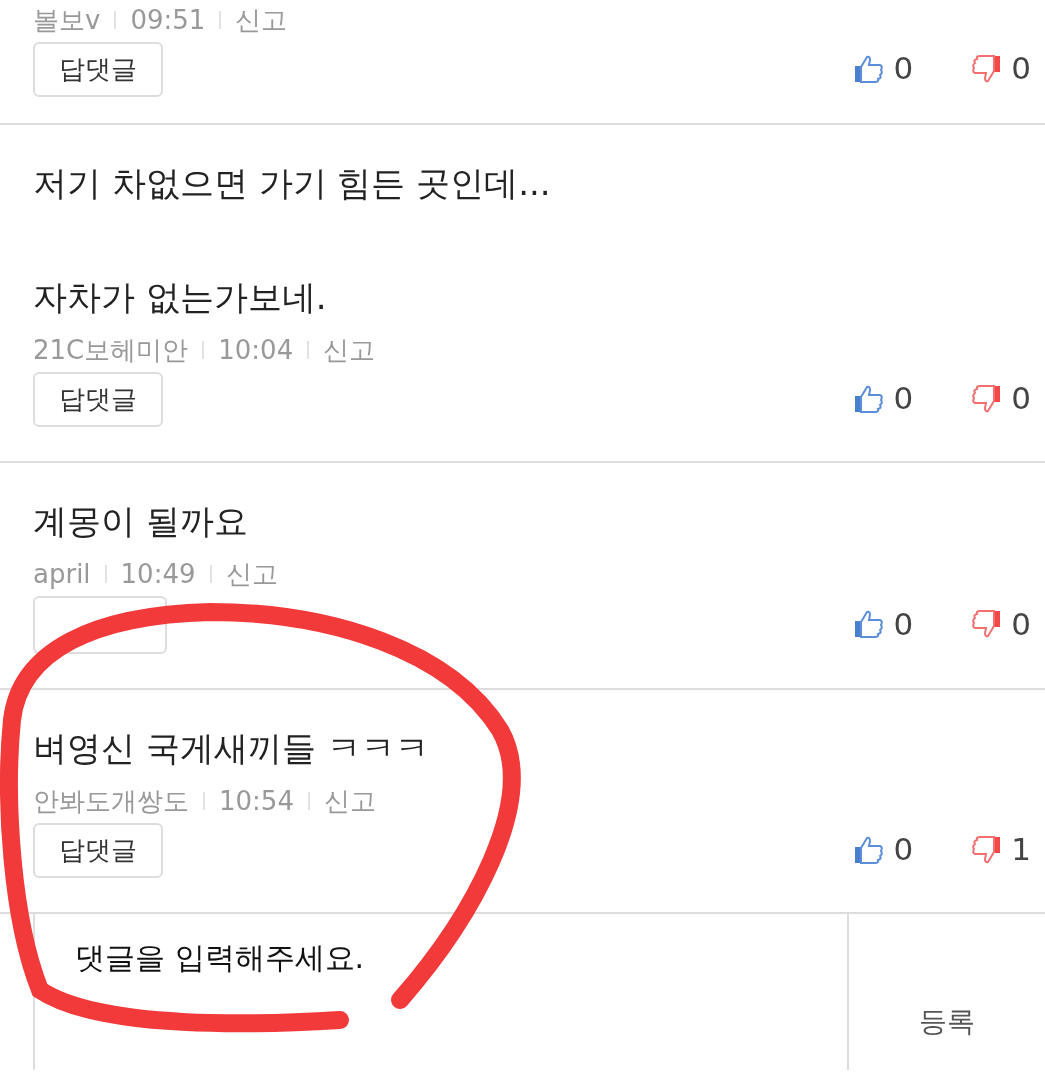  What do you see at coordinates (111, 350) in the screenshot?
I see `author-name: 21C보헤미안` at bounding box center [111, 350].